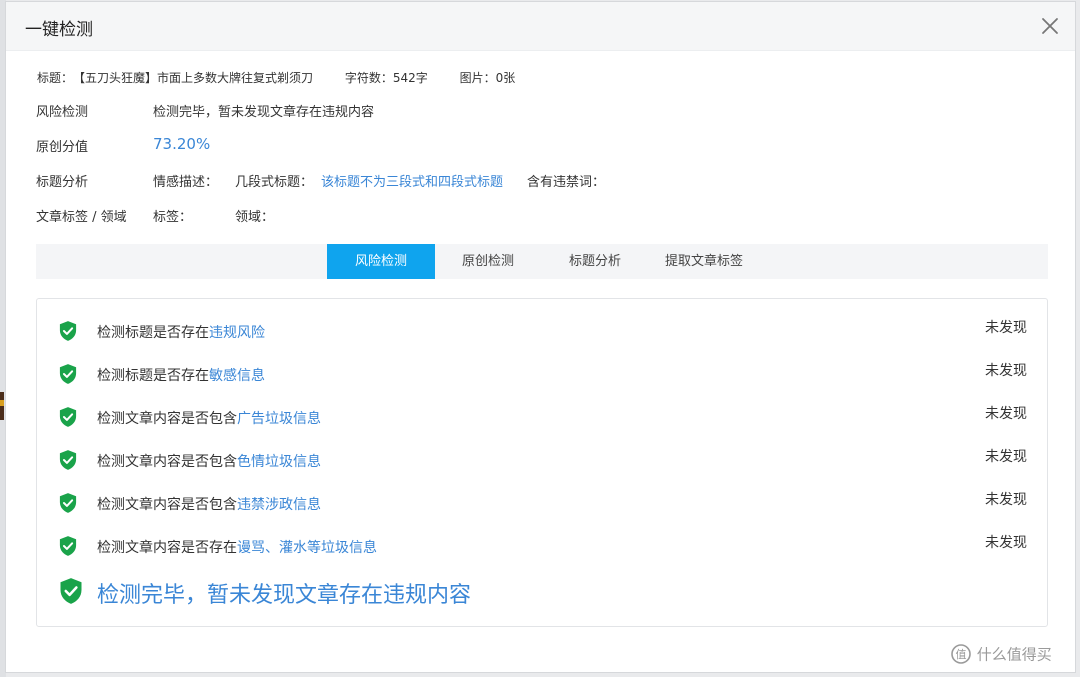 The height and width of the screenshot is (677, 1080). Describe the element at coordinates (209, 505) in the screenshot. I see `check-text: 检测文章内容是否包含违禁涉政信息` at that location.